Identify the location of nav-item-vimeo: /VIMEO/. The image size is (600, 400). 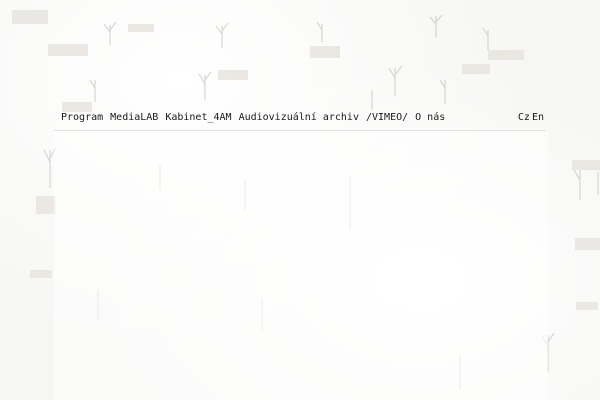
(387, 117).